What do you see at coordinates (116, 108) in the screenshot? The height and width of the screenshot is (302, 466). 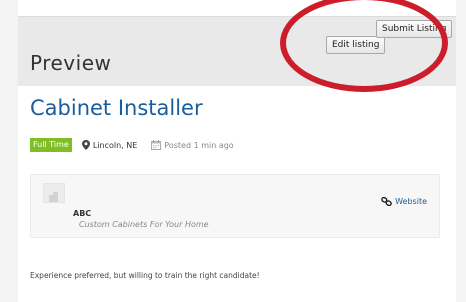 I see `job-title: Cabinet Installer` at bounding box center [116, 108].